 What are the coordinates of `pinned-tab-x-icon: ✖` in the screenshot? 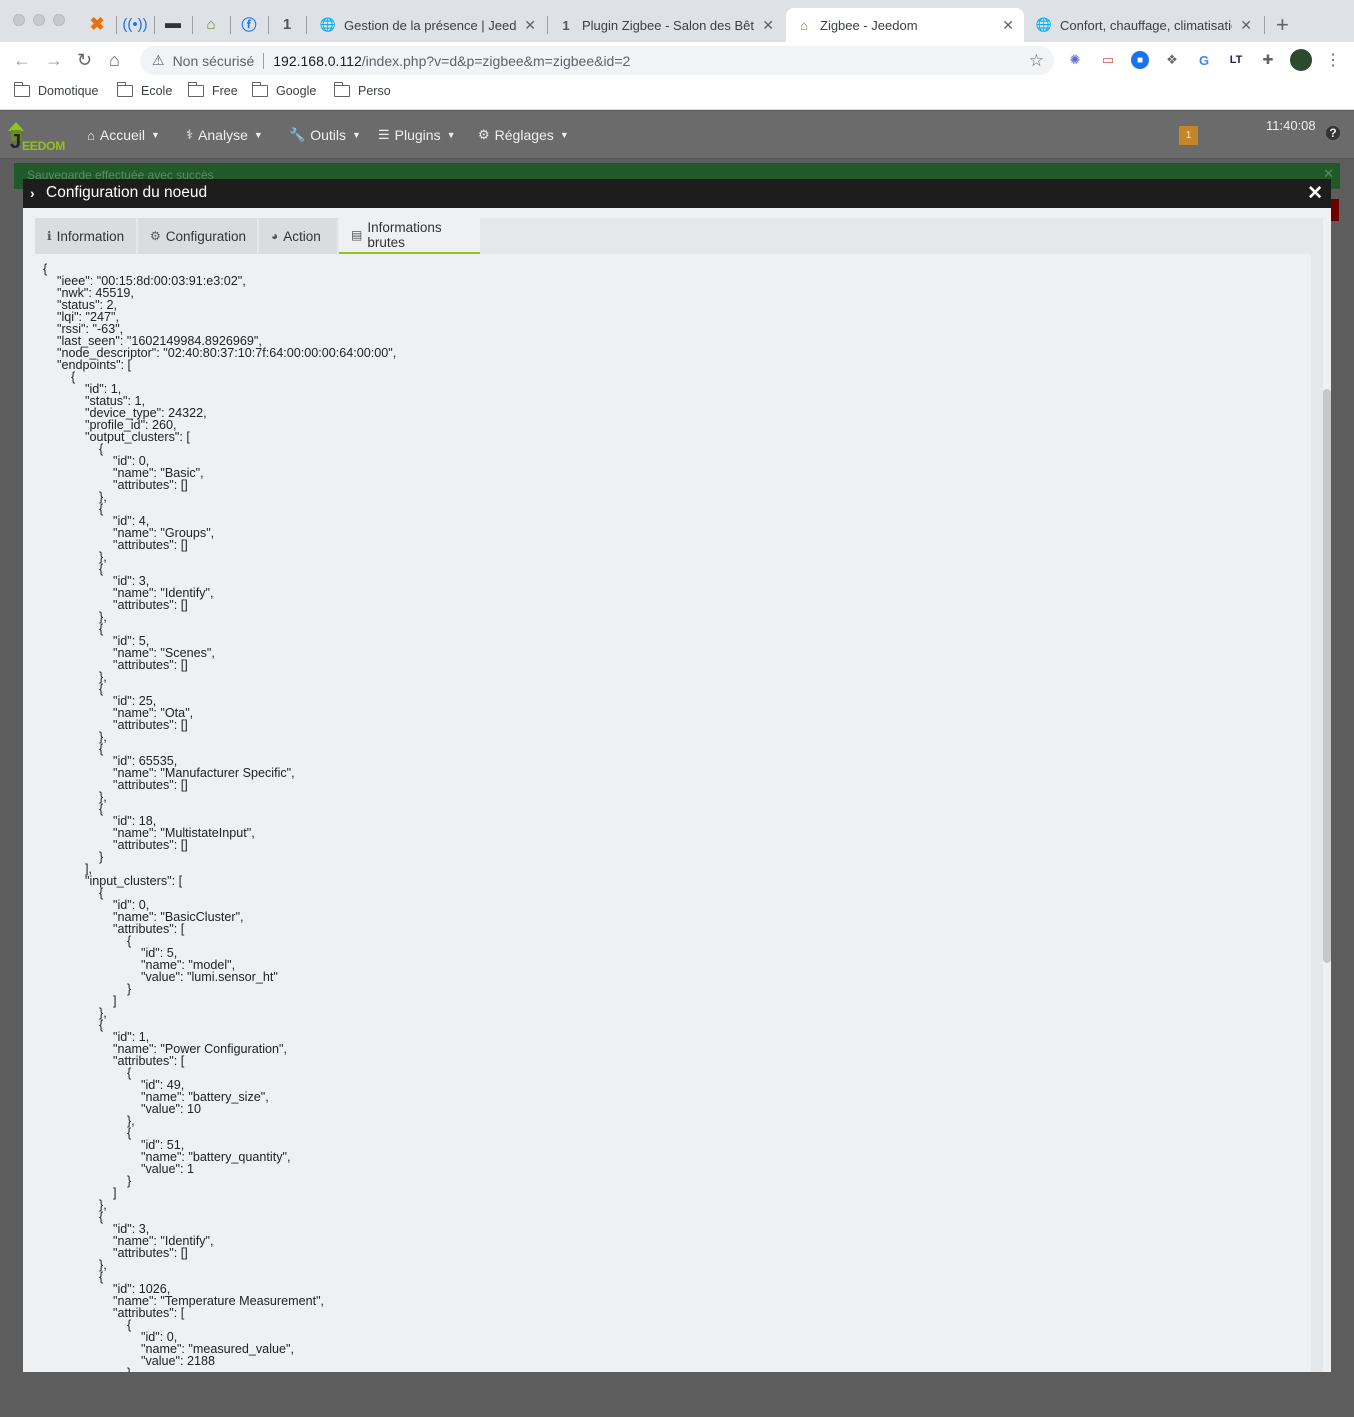 It's located at (97, 24).